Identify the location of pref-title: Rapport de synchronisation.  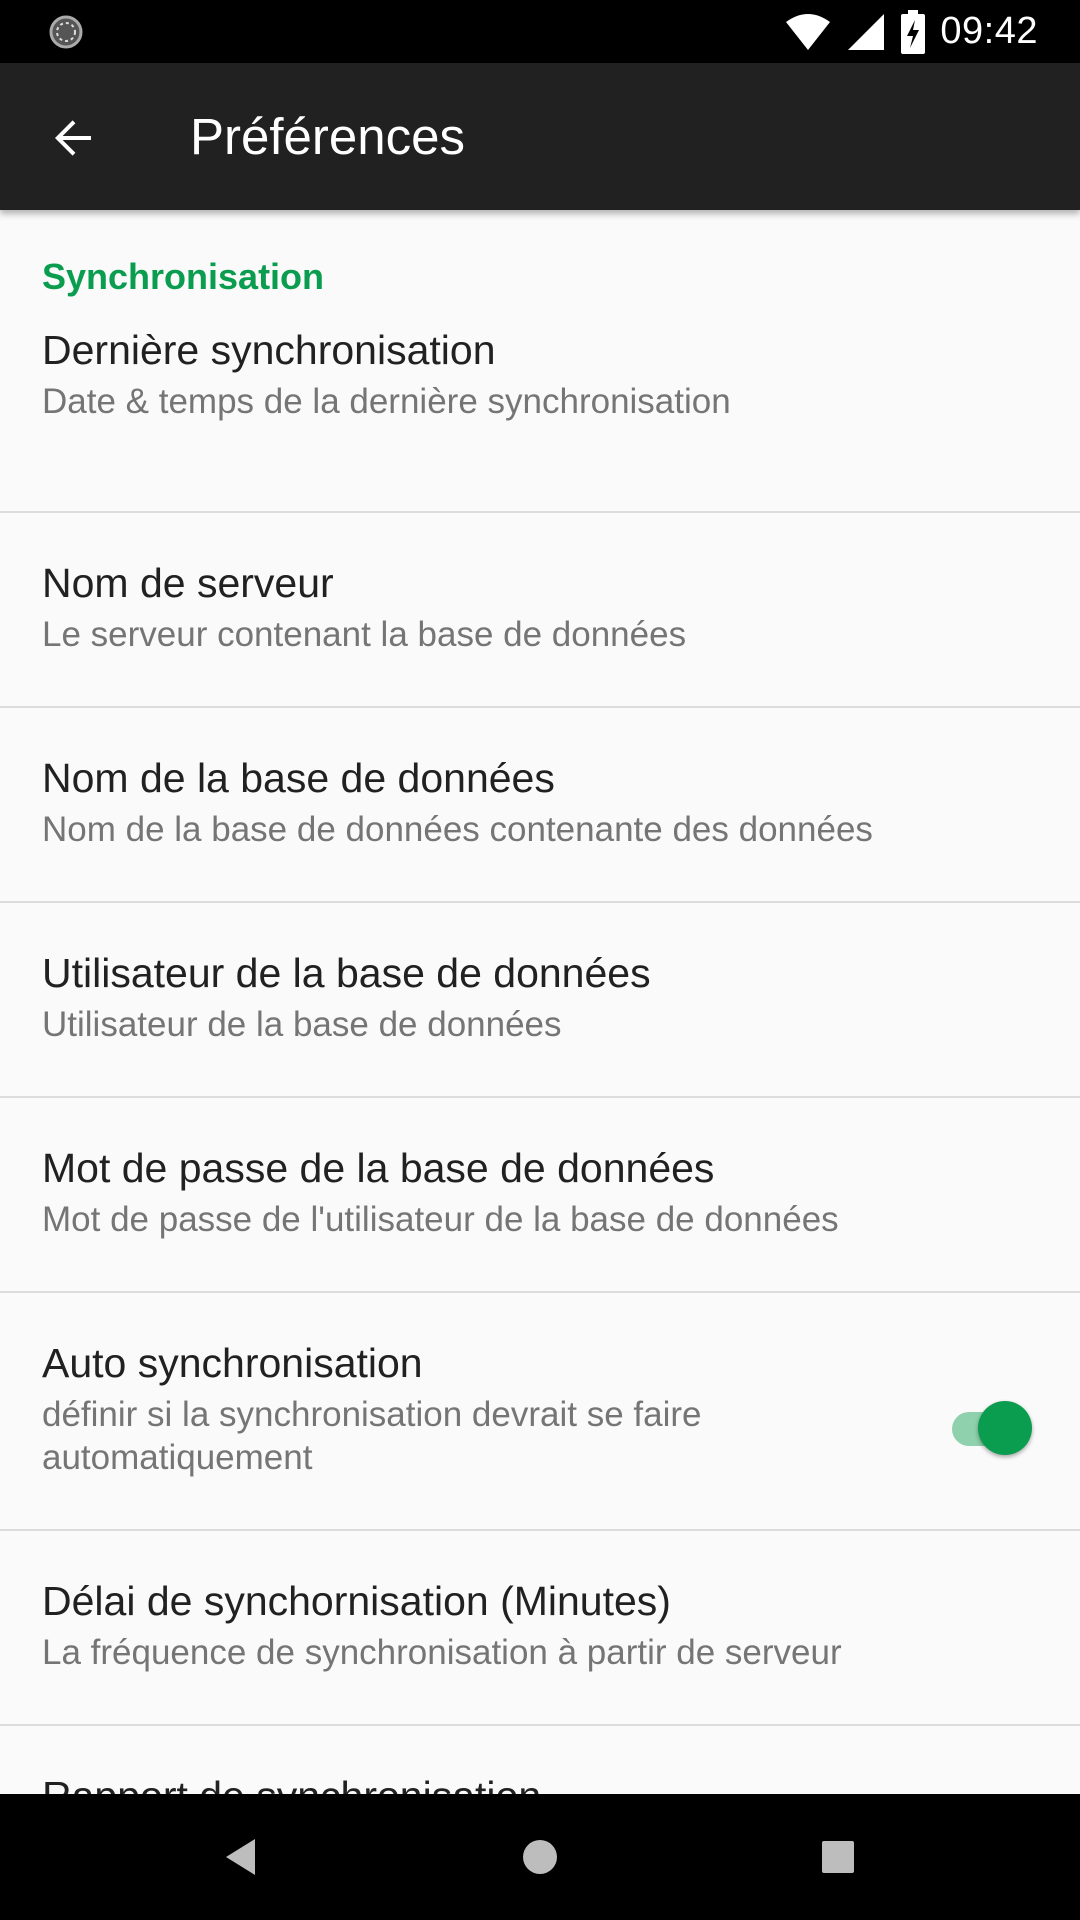
(540, 1783).